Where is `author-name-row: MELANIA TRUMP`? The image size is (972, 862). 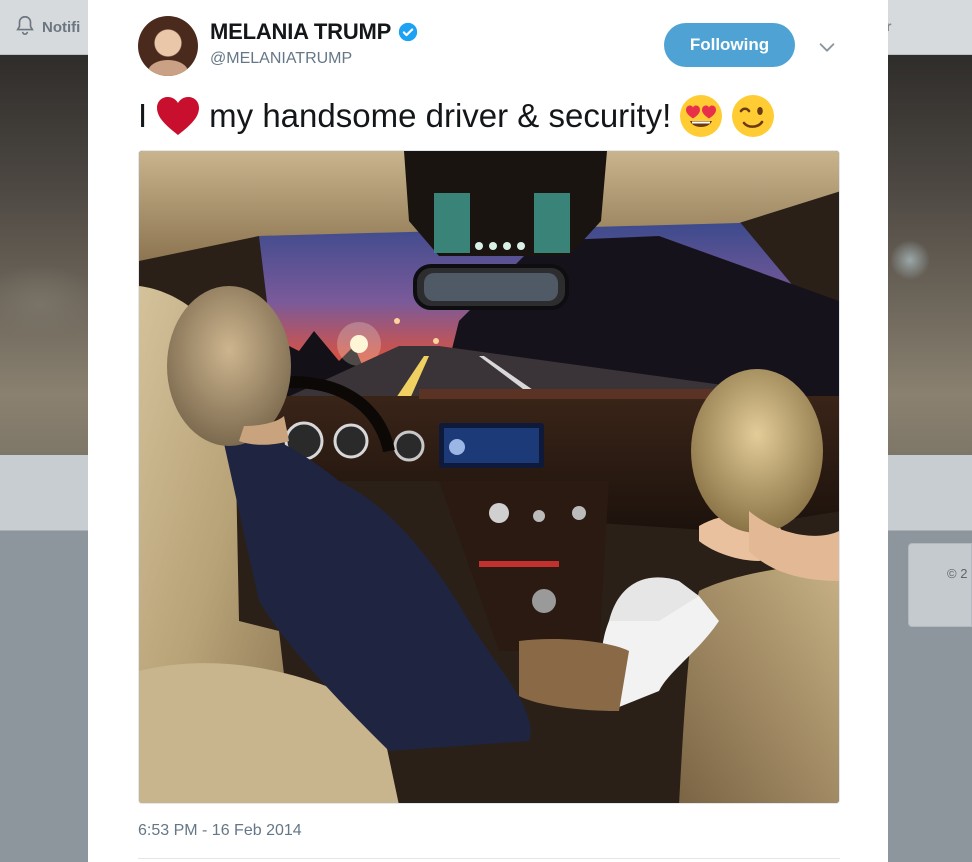 author-name-row: MELANIA TRUMP is located at coordinates (314, 32).